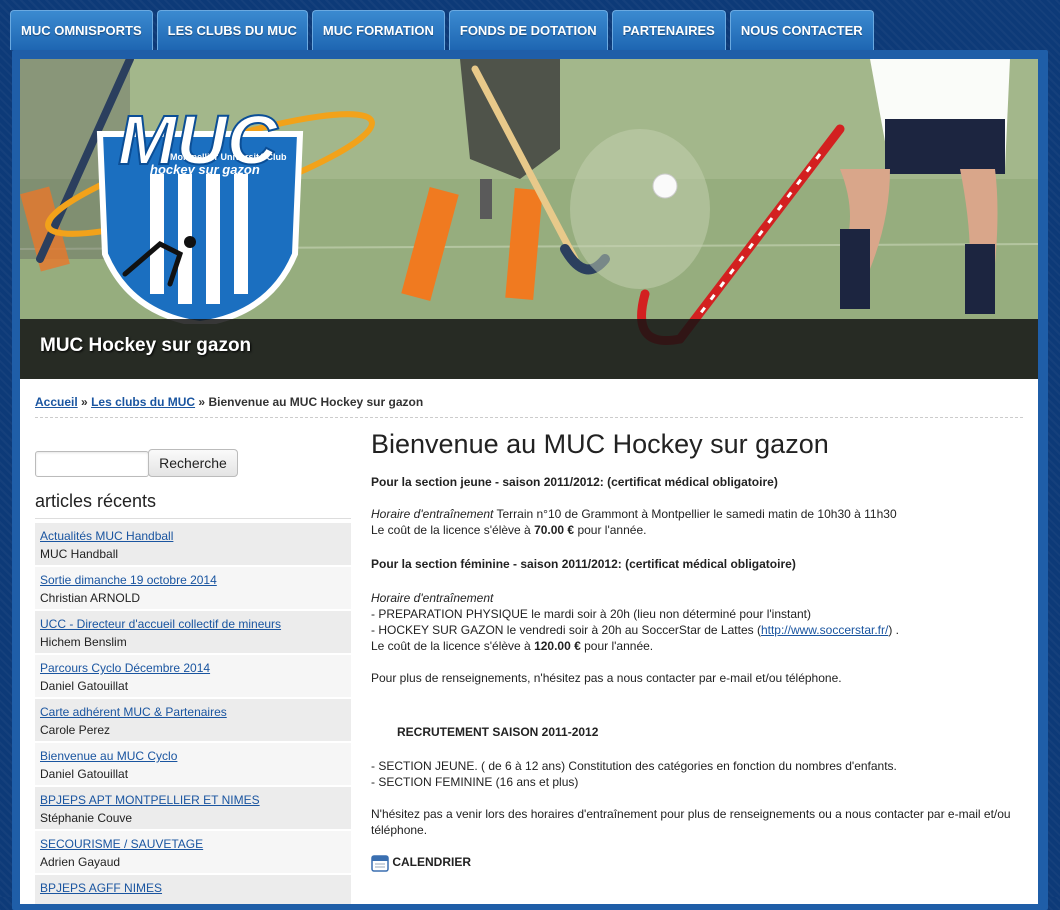  Describe the element at coordinates (81, 30) in the screenshot. I see `nav-tab-muc-omnisports: MUC OMNISPORTS` at that location.